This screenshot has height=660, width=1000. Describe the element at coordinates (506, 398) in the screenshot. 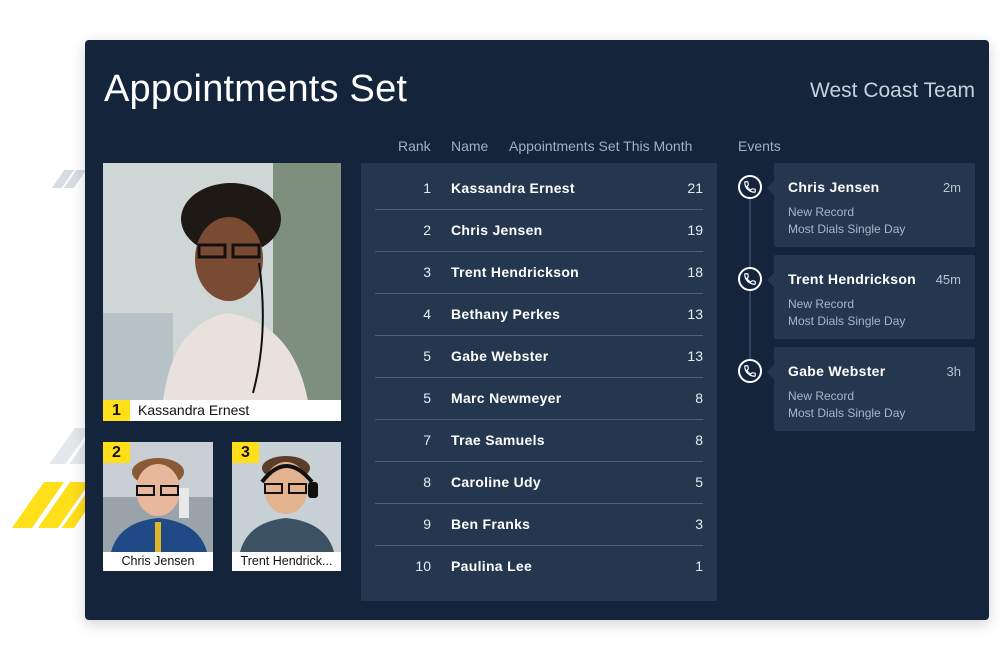

I see `row-name: Marc Newmeyer` at that location.